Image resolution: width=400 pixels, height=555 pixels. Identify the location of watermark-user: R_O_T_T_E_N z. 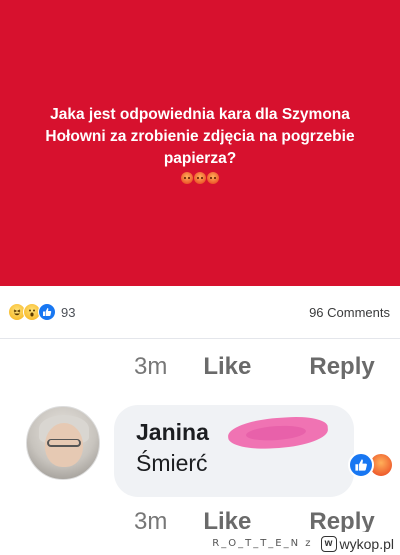
(262, 543).